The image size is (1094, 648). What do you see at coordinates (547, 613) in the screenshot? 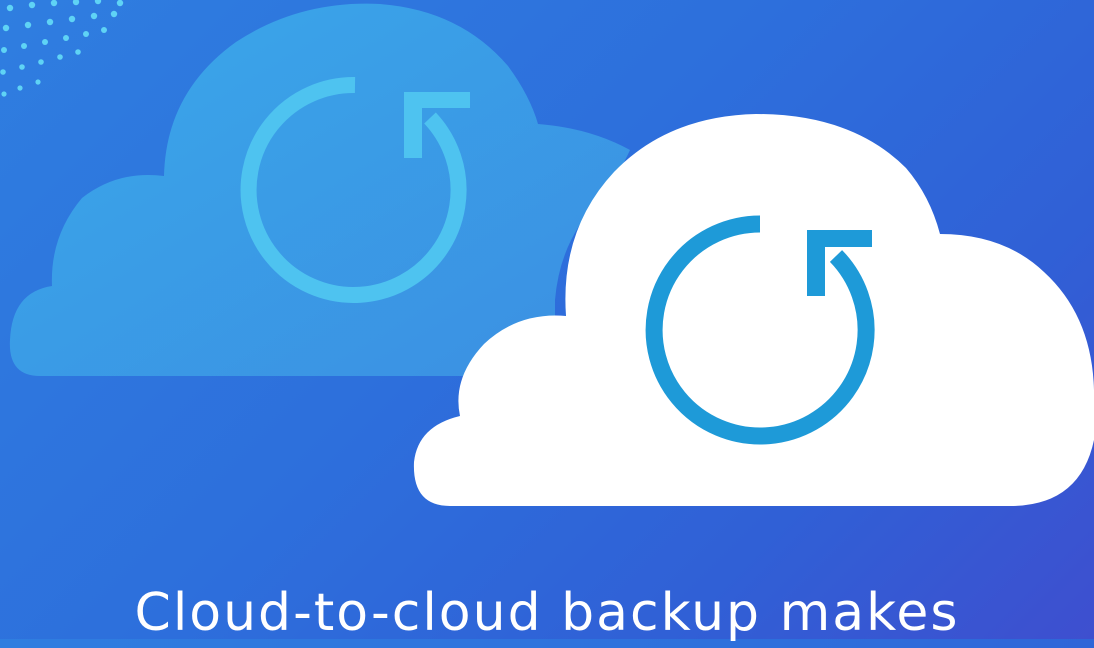
I see `headline-text: Cloud-to-cloud backup makes` at bounding box center [547, 613].